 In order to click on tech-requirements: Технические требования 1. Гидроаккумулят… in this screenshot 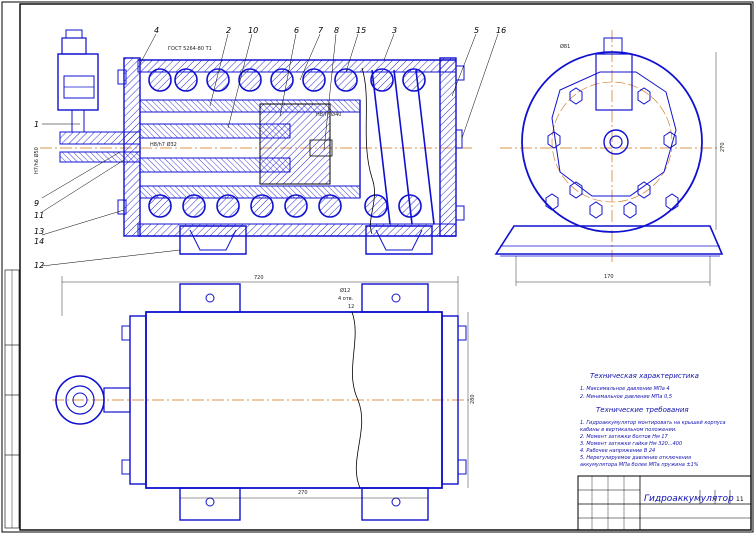, I will do `click(653, 437)`.